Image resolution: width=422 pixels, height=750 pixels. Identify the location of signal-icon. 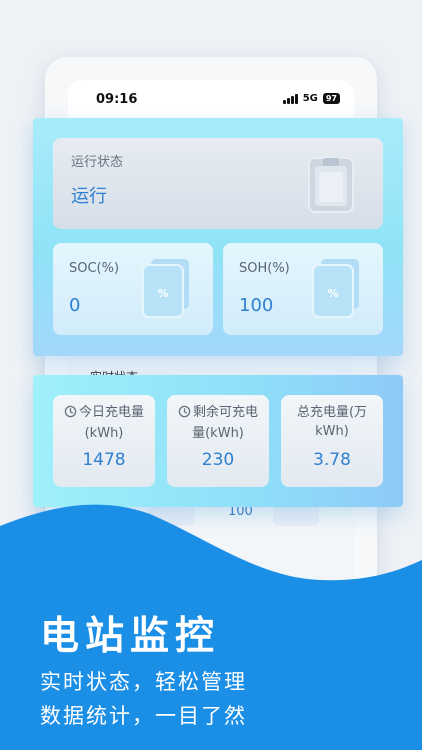
(290, 98).